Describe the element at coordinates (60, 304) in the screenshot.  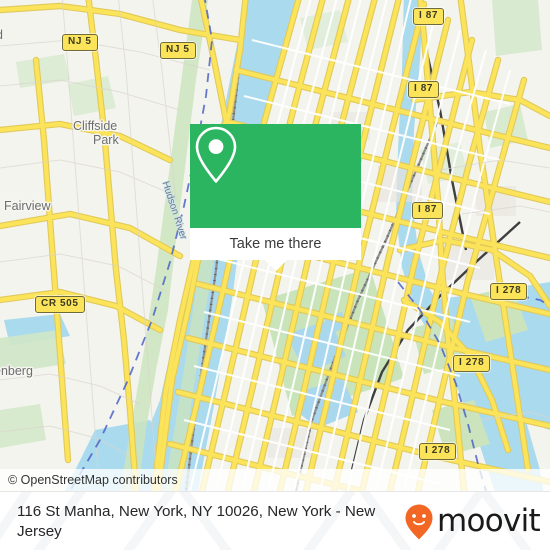
I see `highway-shield: CR 505` at that location.